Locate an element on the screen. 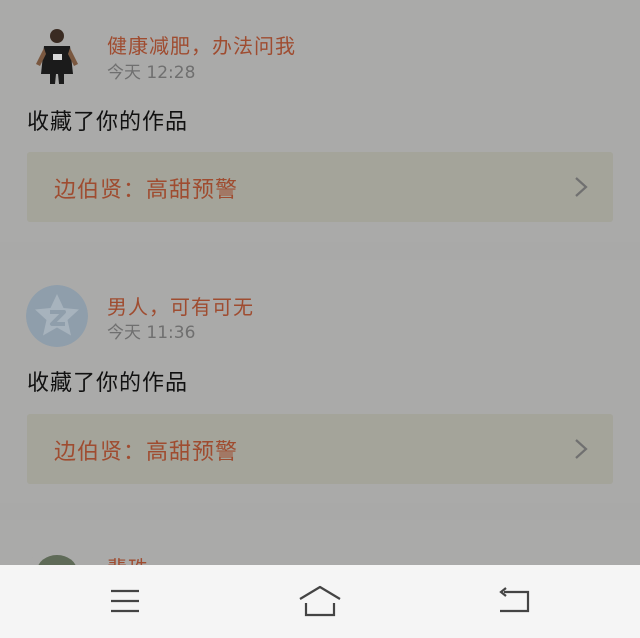  menu-button is located at coordinates (125, 601).